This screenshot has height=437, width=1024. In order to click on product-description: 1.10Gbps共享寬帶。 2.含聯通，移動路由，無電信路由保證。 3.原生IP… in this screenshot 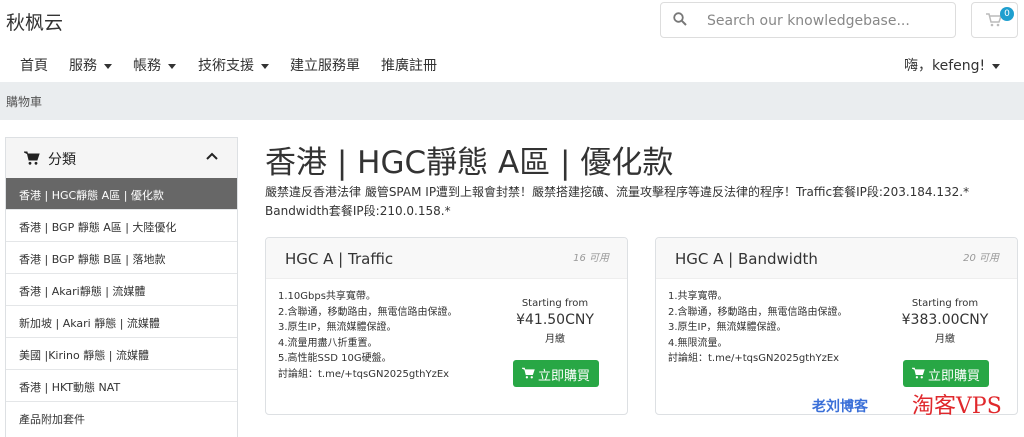, I will do `click(383, 335)`.